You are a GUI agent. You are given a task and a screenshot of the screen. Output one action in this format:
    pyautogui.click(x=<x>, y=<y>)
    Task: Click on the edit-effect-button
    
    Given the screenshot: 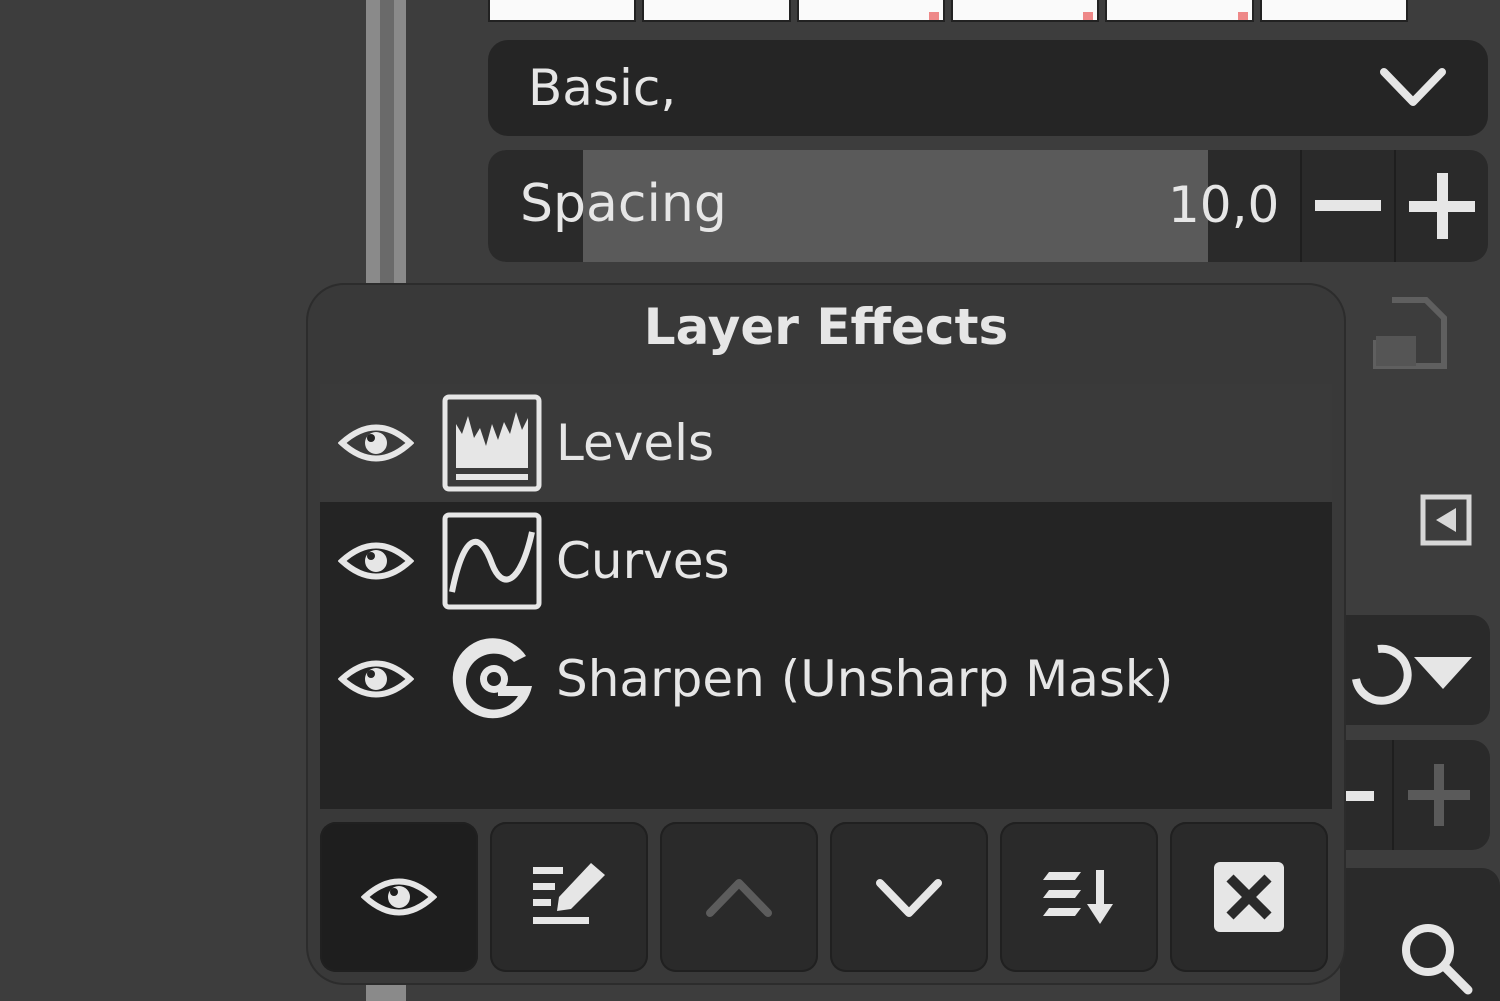 What is the action you would take?
    pyautogui.click(x=569, y=897)
    